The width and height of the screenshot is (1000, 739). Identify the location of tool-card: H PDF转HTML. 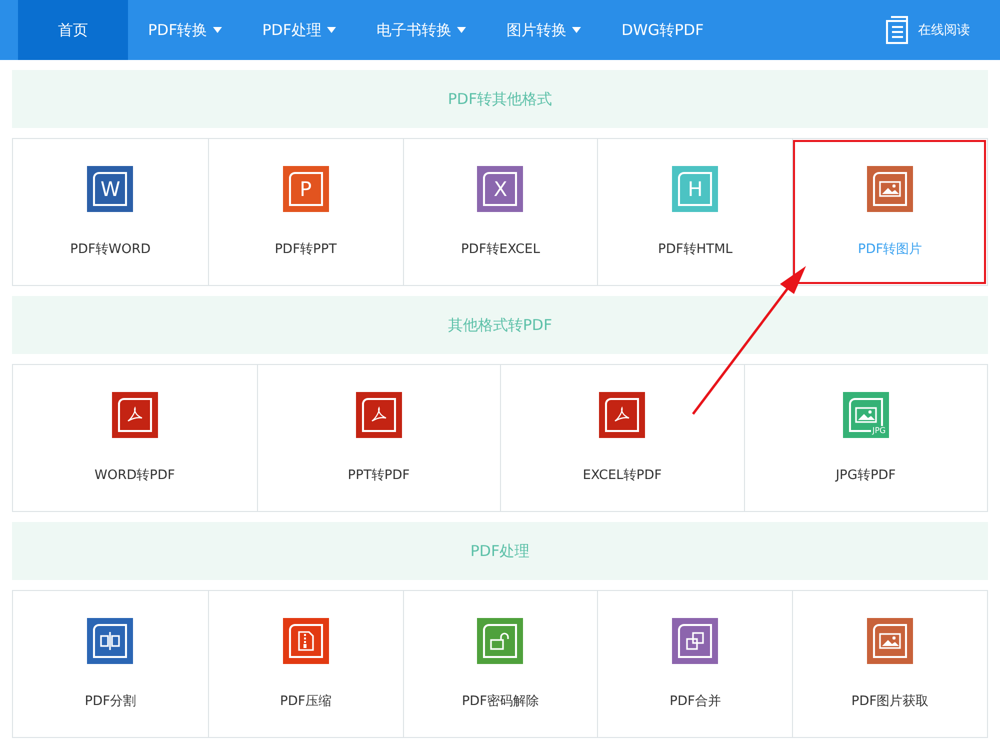
(694, 212).